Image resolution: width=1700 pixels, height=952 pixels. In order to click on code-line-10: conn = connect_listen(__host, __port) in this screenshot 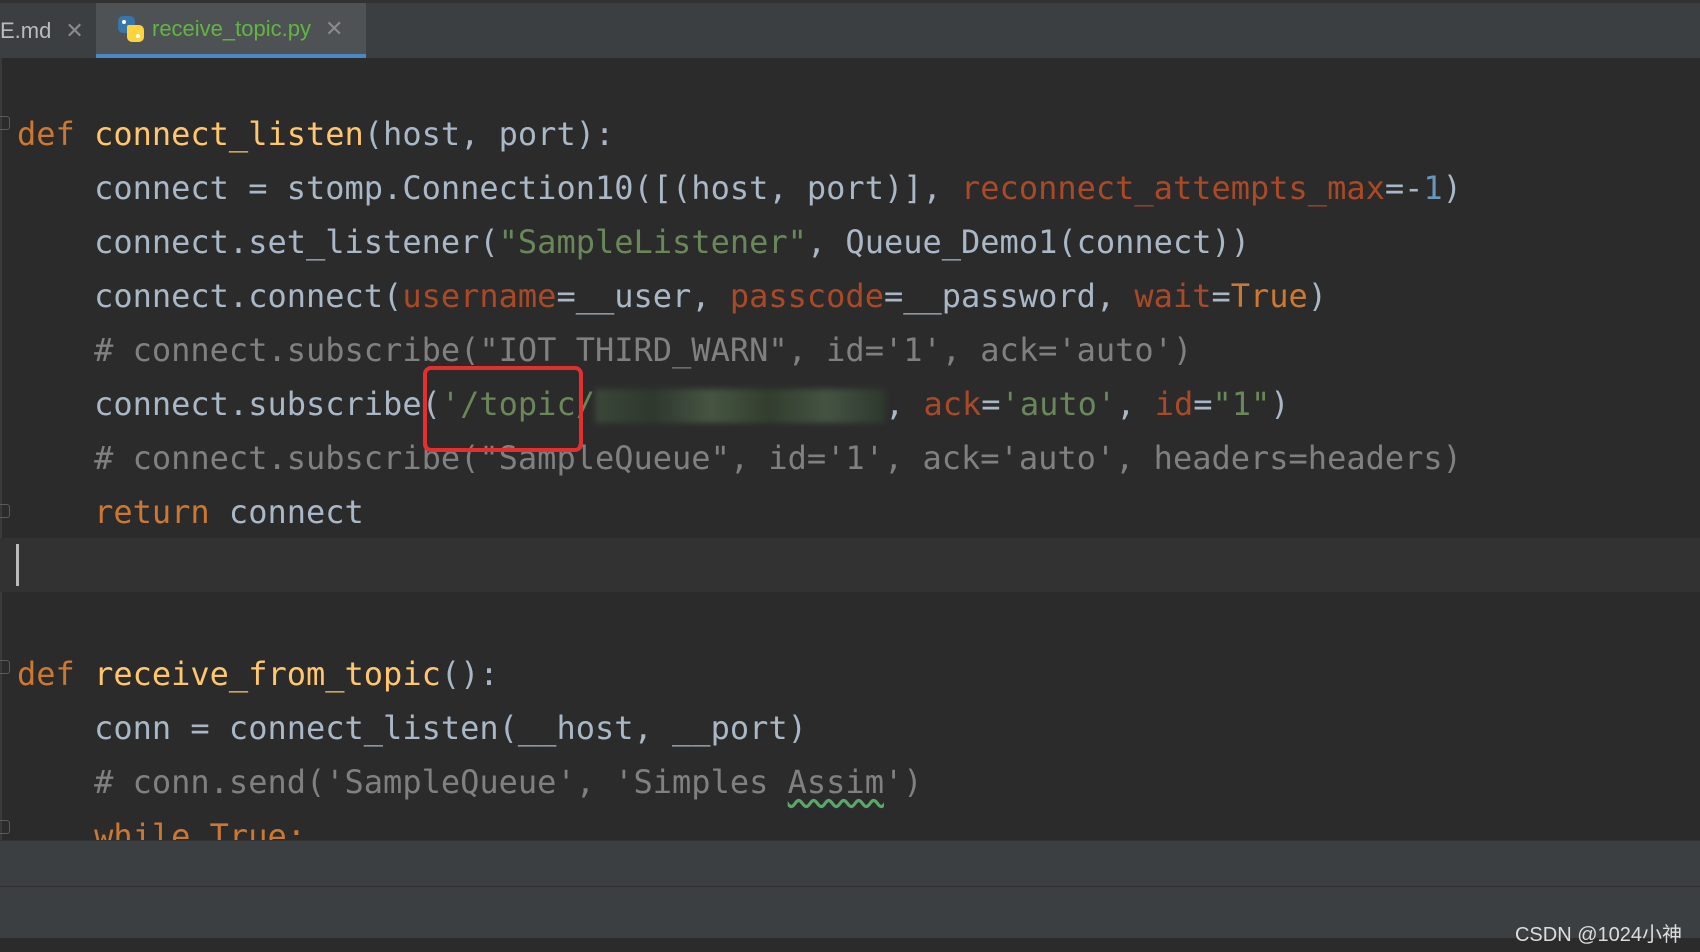, I will do `click(412, 728)`.